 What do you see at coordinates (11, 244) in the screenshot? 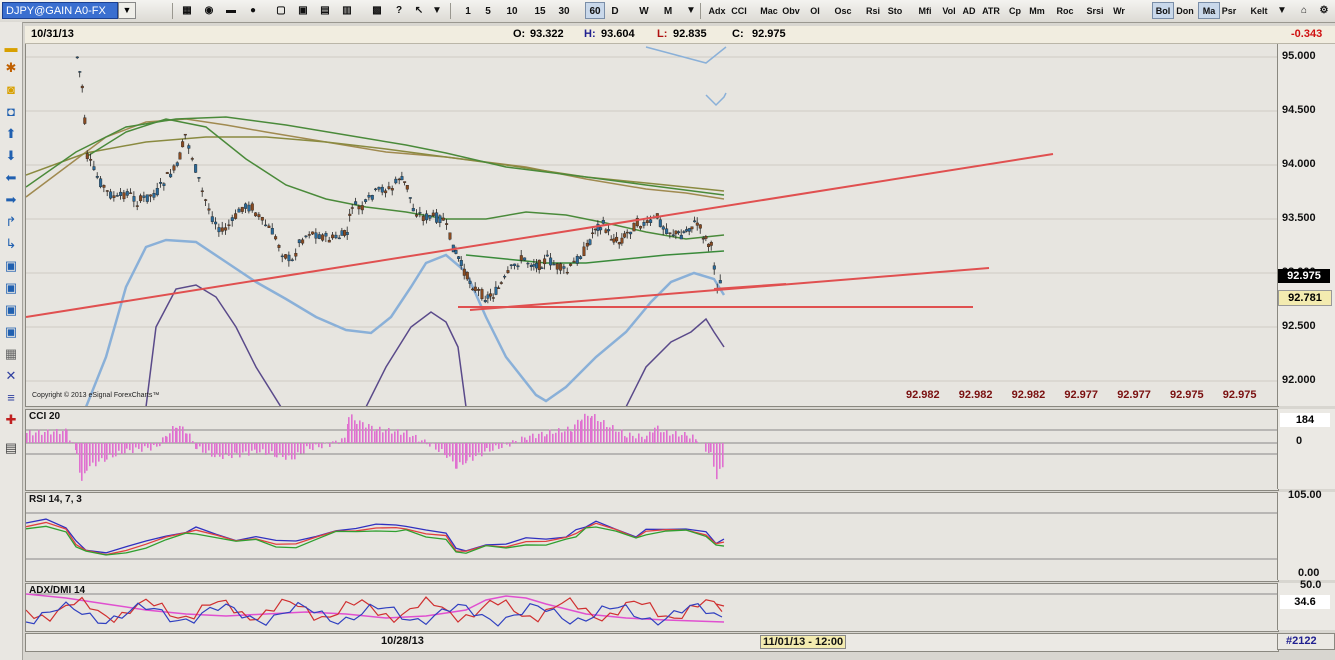
I see `arrow-downright-icon: ↳` at bounding box center [11, 244].